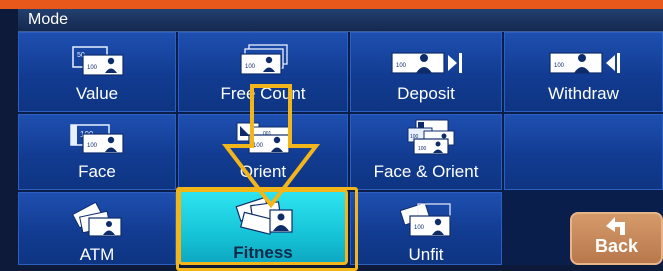  I want to click on mode-label: Deposit, so click(426, 93).